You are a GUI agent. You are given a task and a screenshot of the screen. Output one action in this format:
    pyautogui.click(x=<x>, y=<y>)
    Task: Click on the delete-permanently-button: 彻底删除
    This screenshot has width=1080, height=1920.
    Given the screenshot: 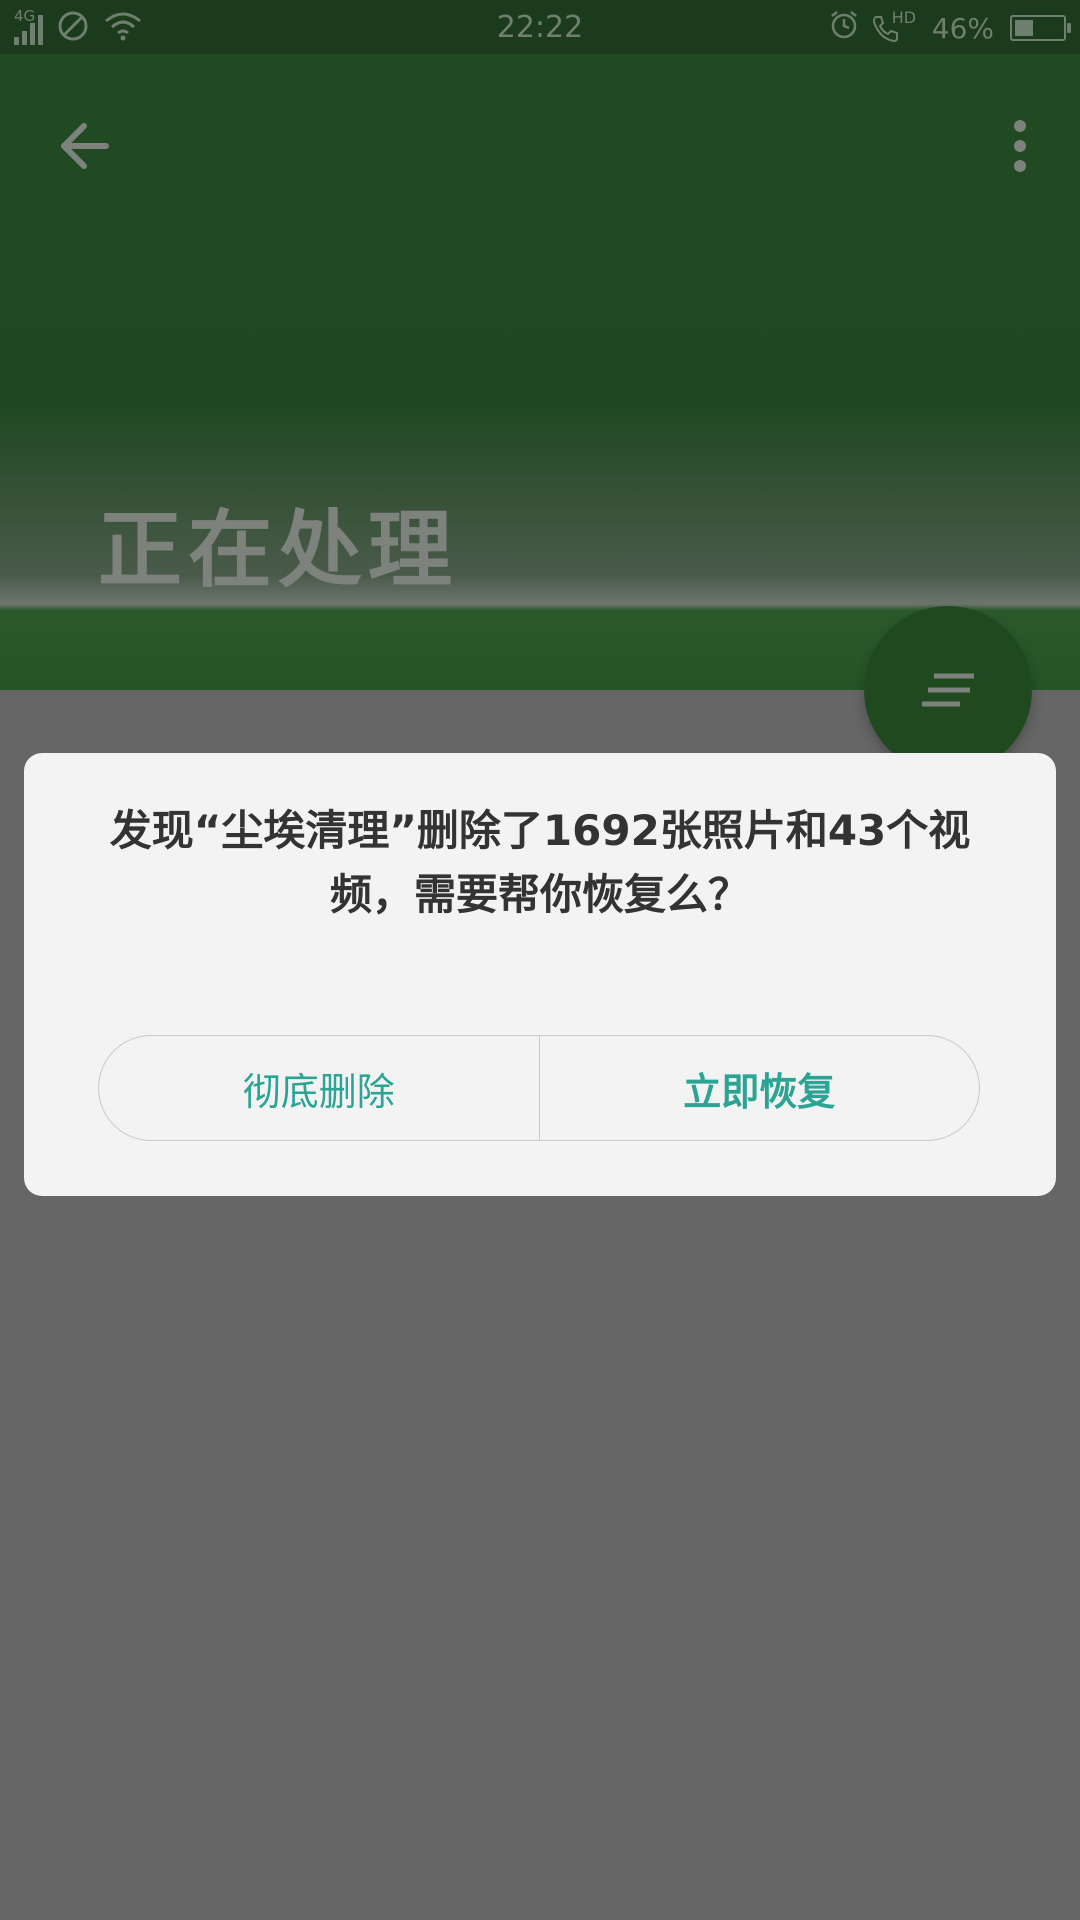 What is the action you would take?
    pyautogui.click(x=319, y=1088)
    